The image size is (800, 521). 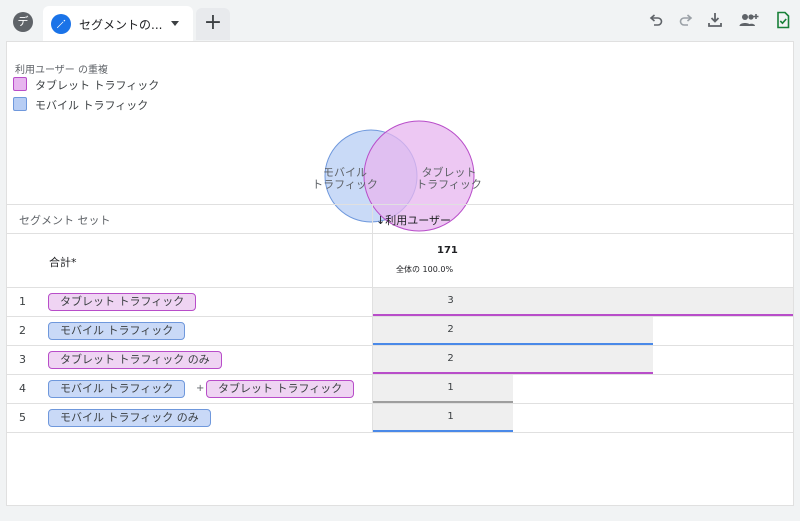 What do you see at coordinates (92, 105) in the screenshot?
I see `legend-label-mobile: モバイル トラフィック` at bounding box center [92, 105].